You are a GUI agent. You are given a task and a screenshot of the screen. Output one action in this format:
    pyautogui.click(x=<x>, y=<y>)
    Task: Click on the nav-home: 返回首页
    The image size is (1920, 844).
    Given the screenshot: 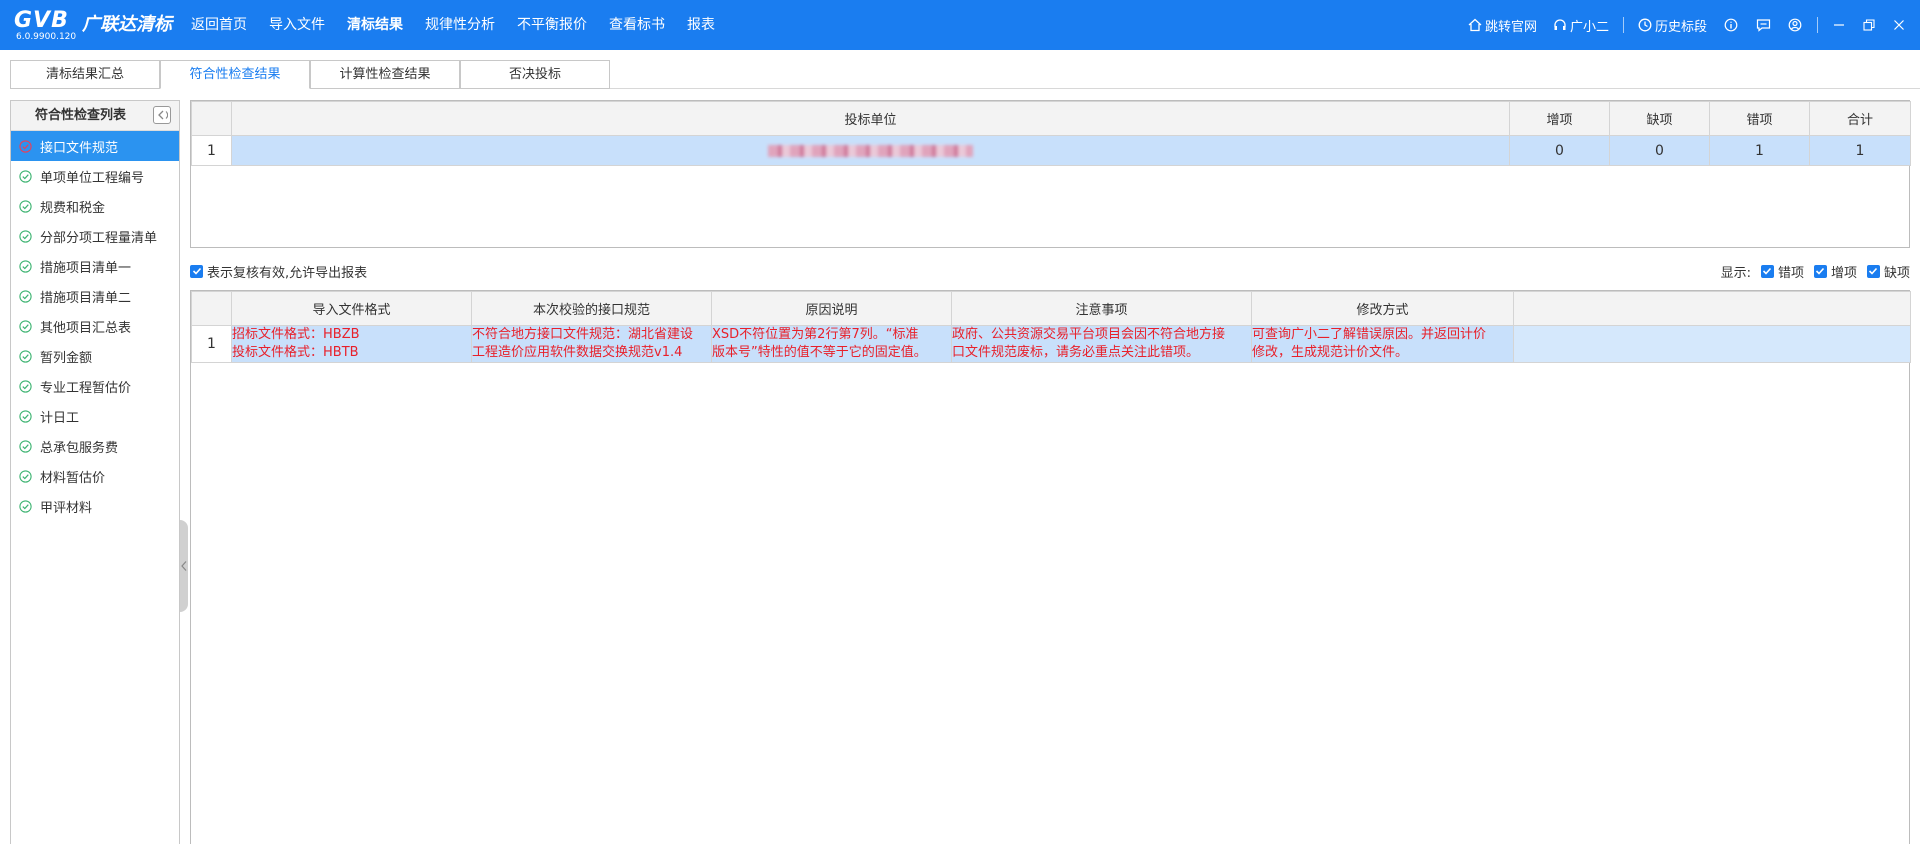 What is the action you would take?
    pyautogui.click(x=219, y=25)
    